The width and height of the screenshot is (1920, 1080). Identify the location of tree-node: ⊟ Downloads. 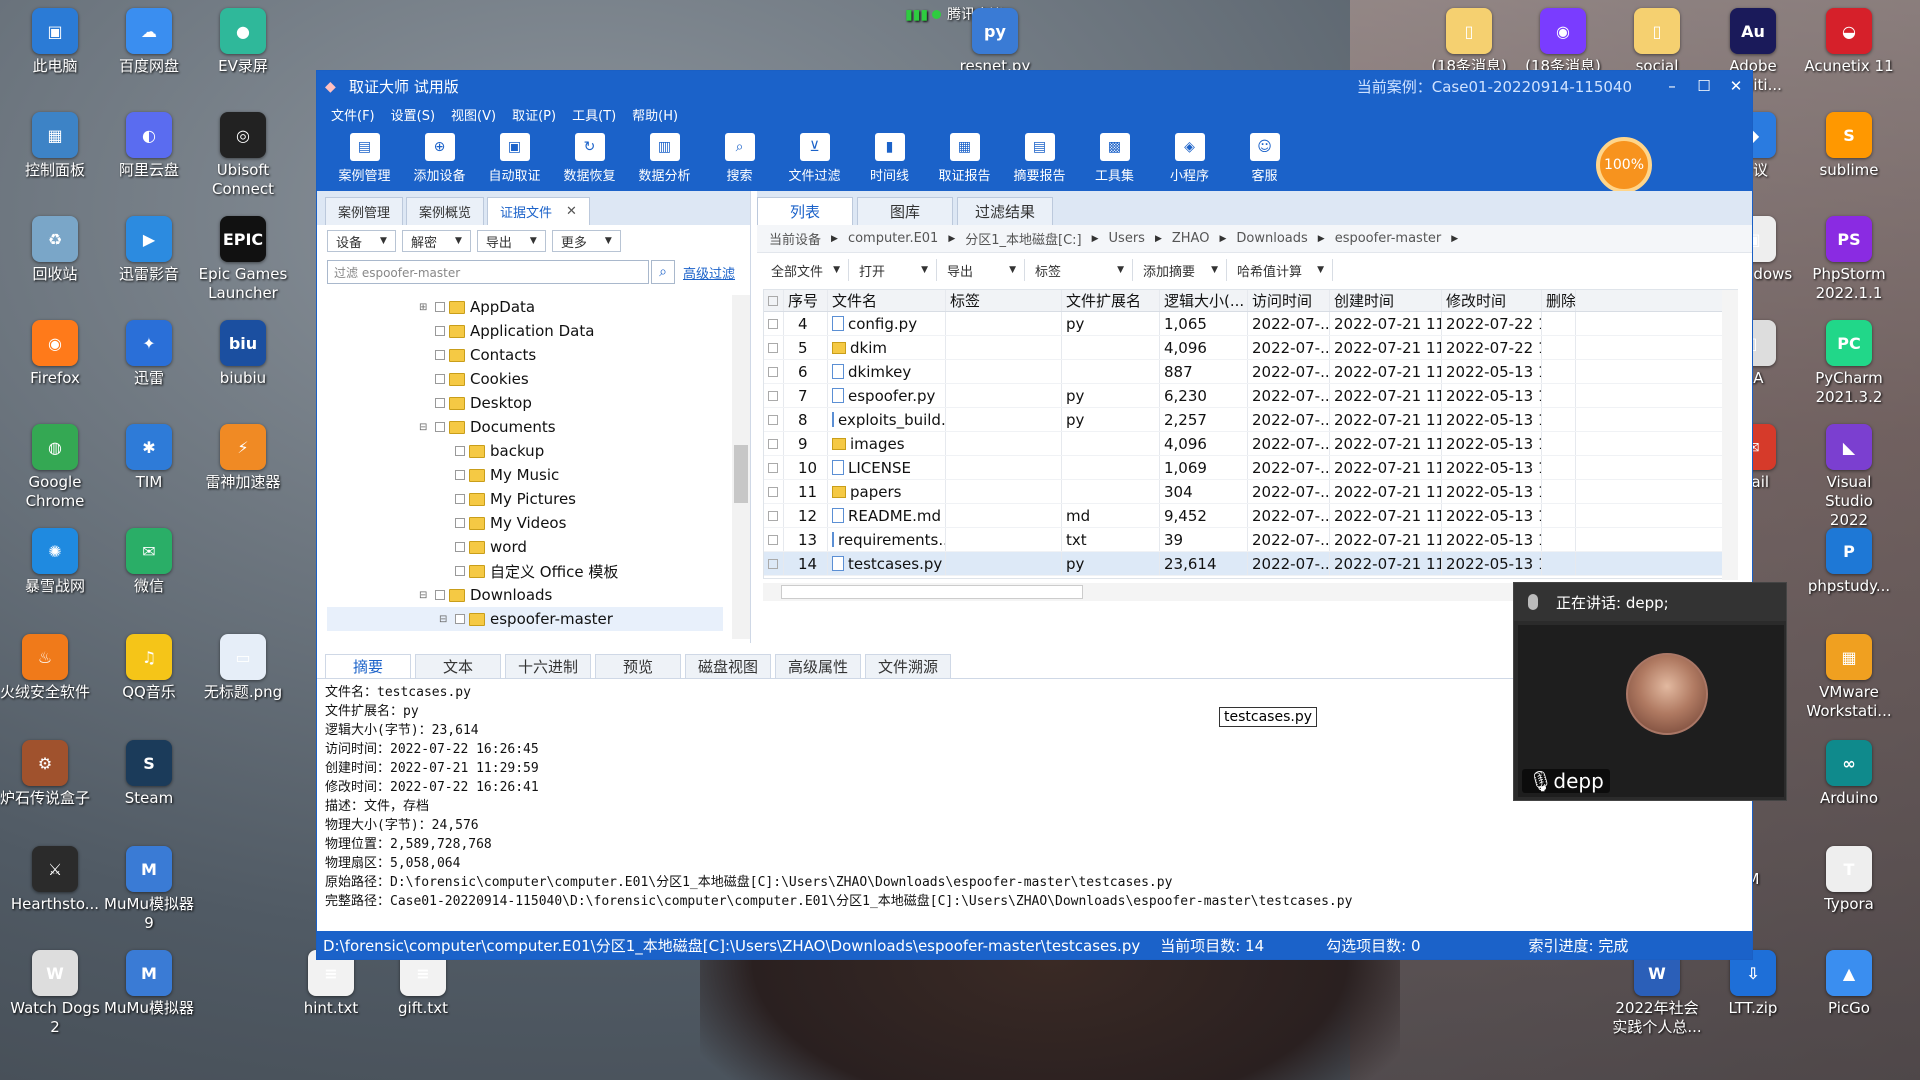
(525, 595).